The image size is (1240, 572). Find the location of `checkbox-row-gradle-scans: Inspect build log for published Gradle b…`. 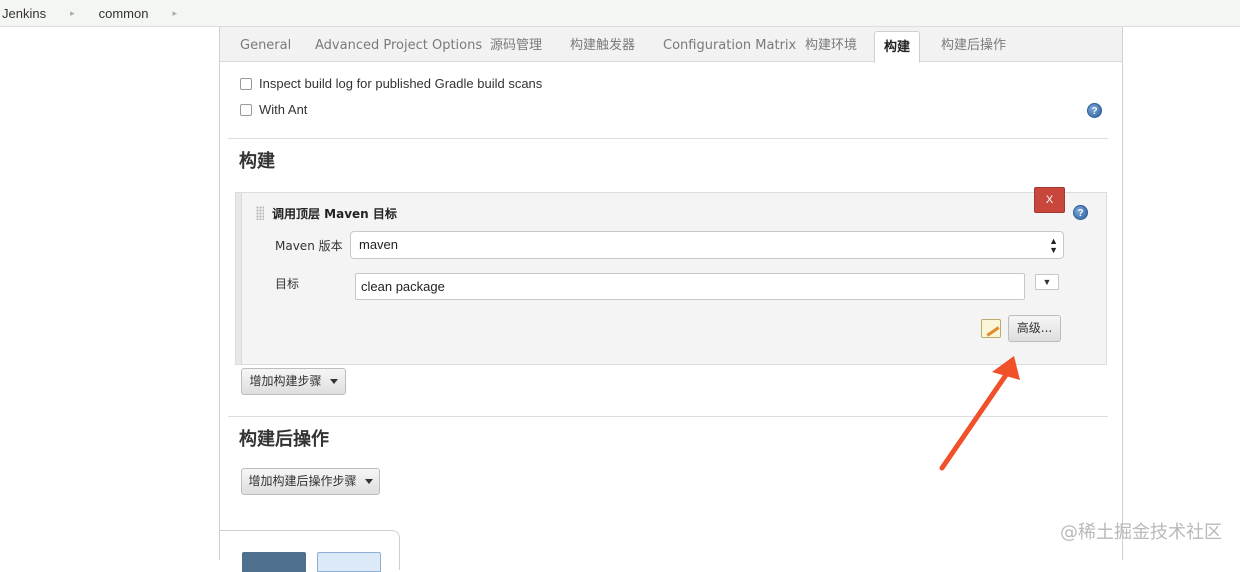

checkbox-row-gradle-scans: Inspect build log for published Gradle b… is located at coordinates (391, 83).